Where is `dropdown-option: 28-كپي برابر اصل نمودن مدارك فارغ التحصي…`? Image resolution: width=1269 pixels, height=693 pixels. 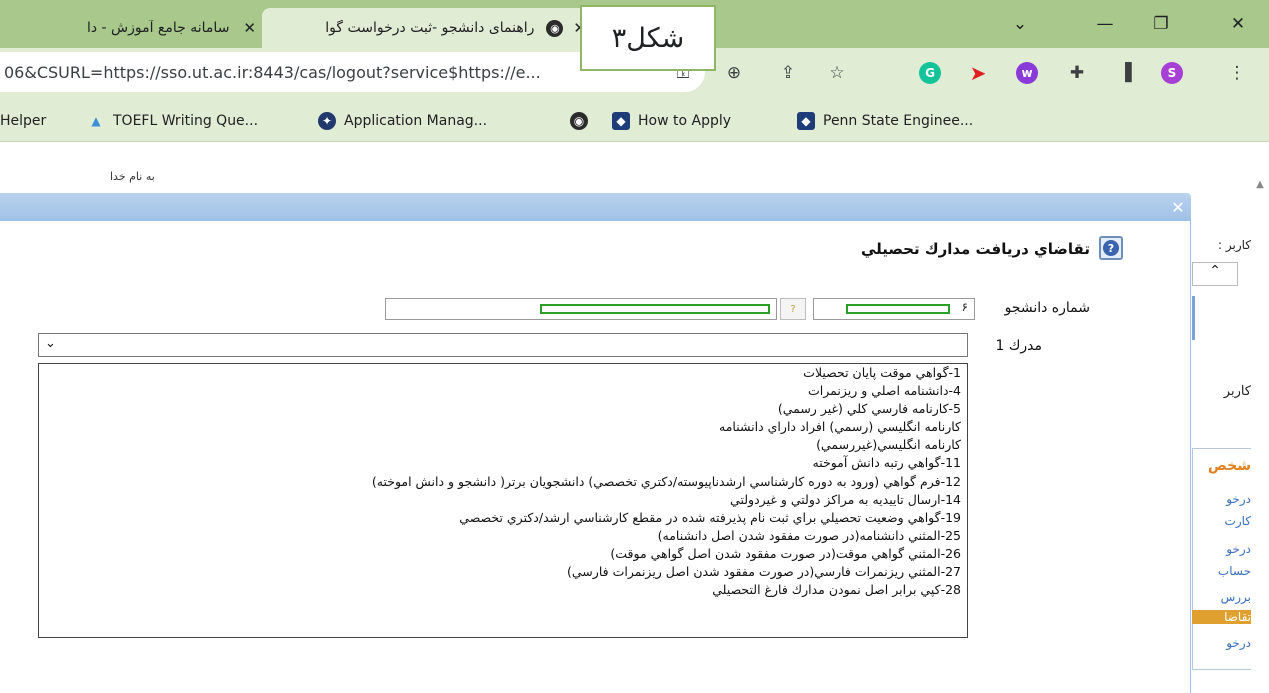
dropdown-option: 28-كپي برابر اصل نمودن مدارك فارغ التحصي… is located at coordinates (503, 590).